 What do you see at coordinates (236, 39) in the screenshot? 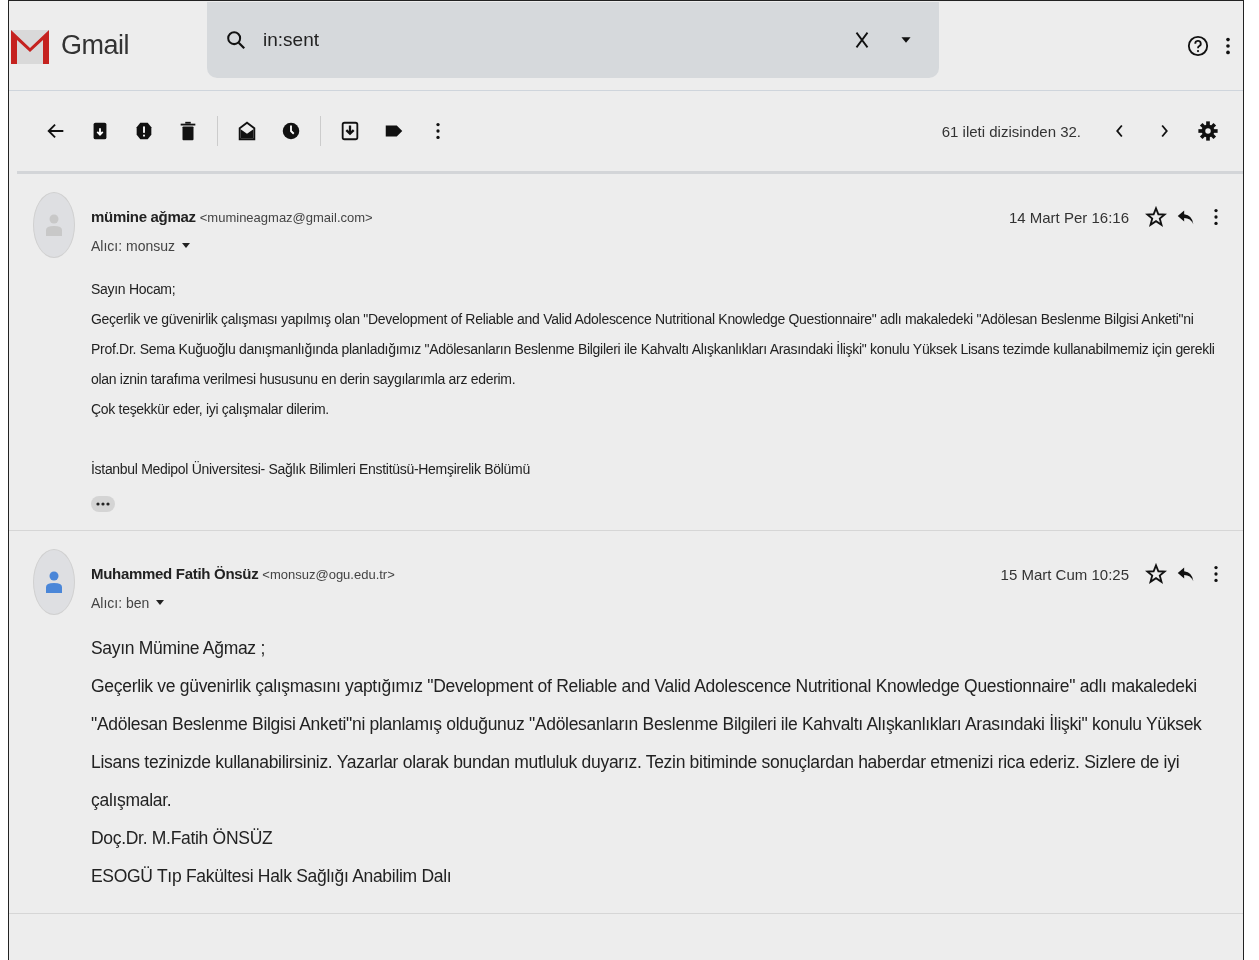
I see `search-icon` at bounding box center [236, 39].